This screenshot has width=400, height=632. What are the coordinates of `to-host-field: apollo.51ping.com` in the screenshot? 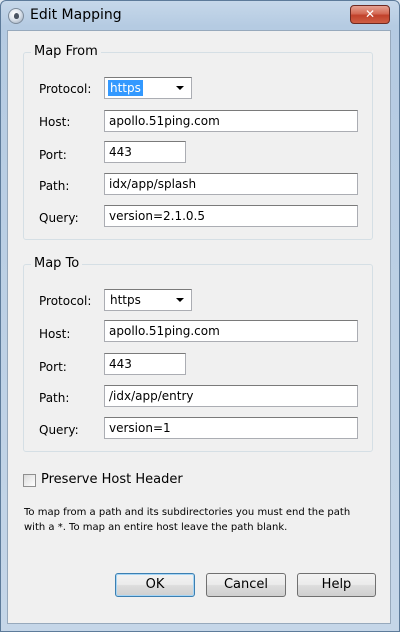 It's located at (231, 331).